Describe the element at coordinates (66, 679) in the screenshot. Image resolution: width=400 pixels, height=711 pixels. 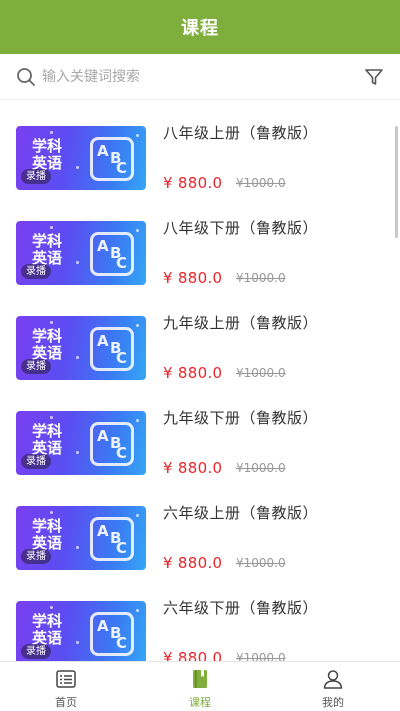
I see `list-icon` at that location.